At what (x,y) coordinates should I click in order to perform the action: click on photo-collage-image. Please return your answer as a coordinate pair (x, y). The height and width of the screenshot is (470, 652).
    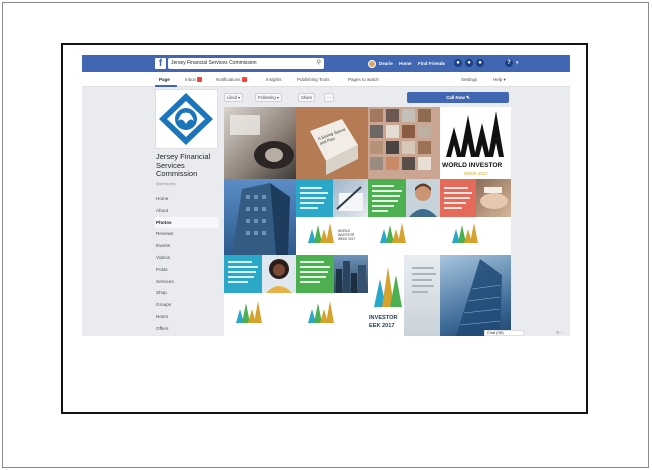
    Looking at the image, I should click on (400, 139).